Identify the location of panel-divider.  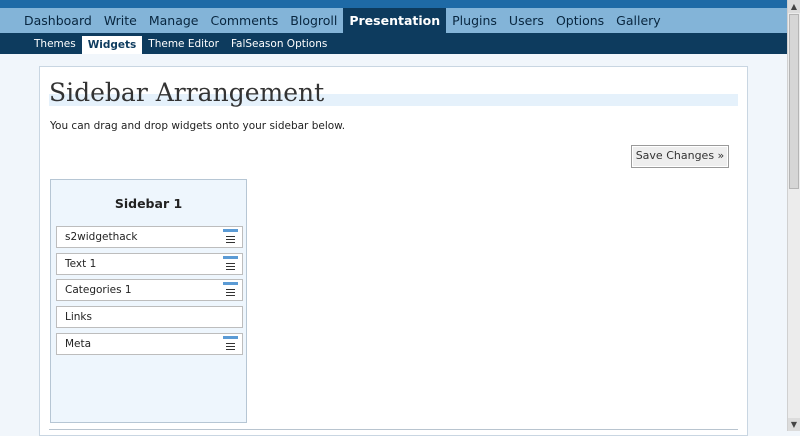
(393, 429).